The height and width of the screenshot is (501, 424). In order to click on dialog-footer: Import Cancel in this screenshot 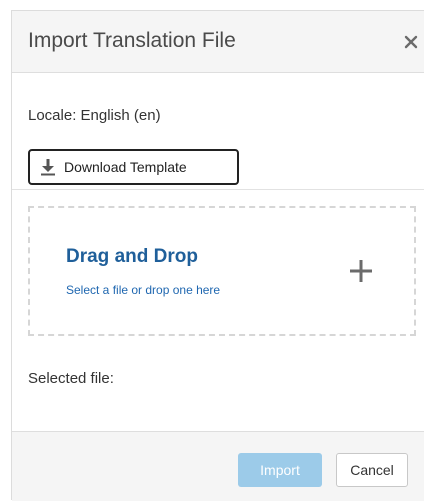, I will do `click(218, 466)`.